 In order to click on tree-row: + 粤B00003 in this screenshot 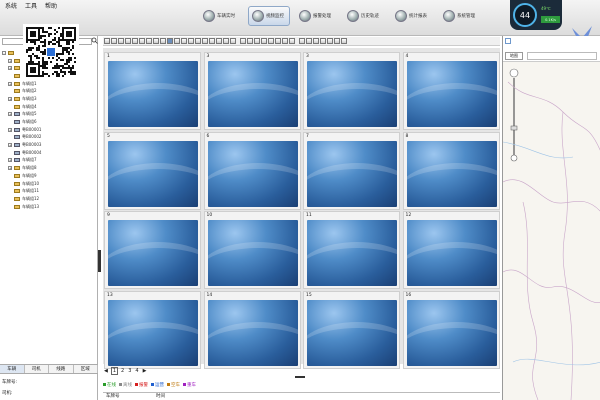, I will do `click(49, 145)`.